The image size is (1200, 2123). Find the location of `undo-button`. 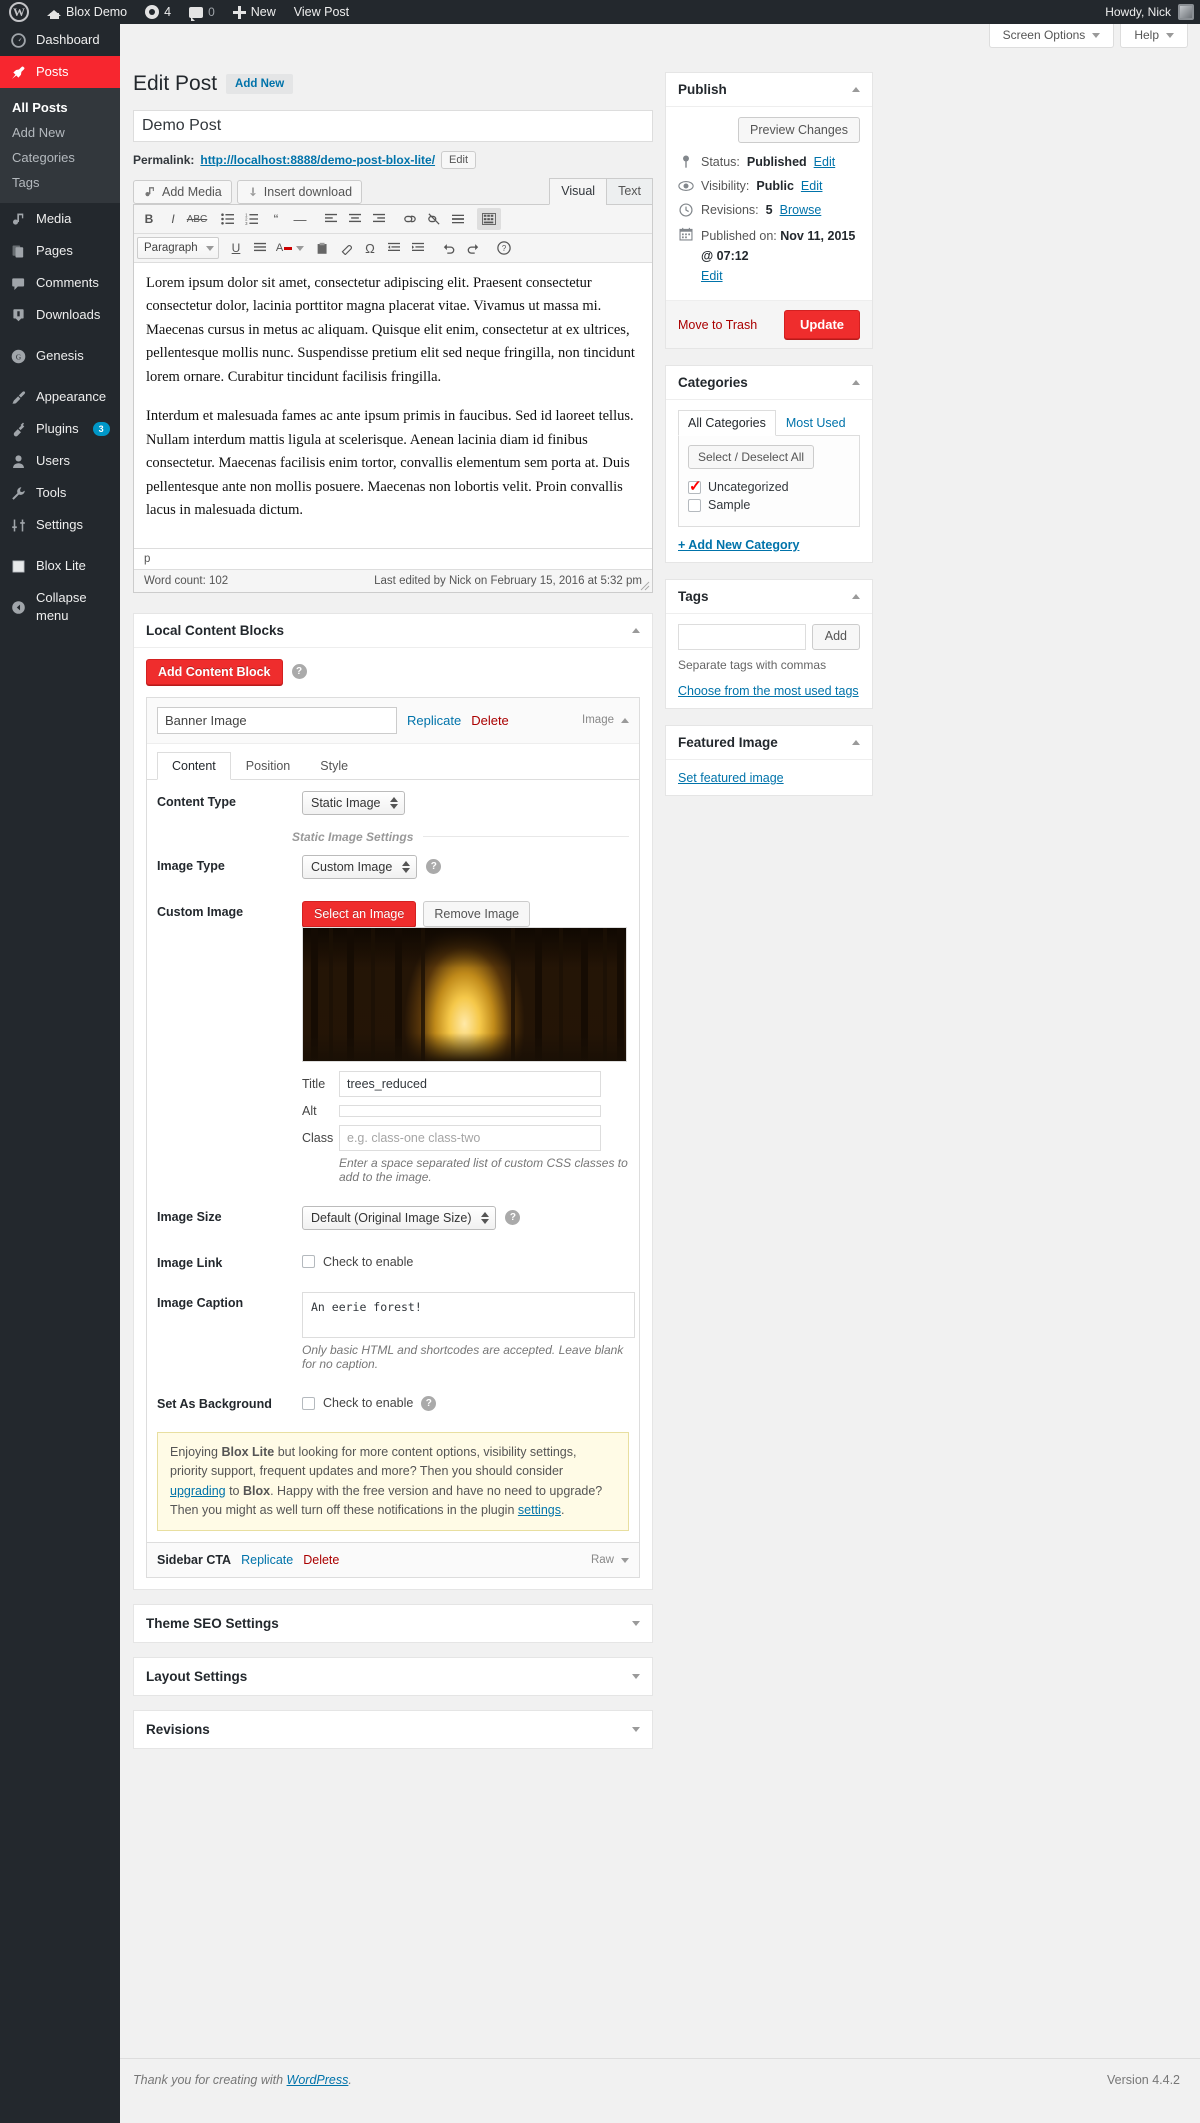

undo-button is located at coordinates (449, 248).